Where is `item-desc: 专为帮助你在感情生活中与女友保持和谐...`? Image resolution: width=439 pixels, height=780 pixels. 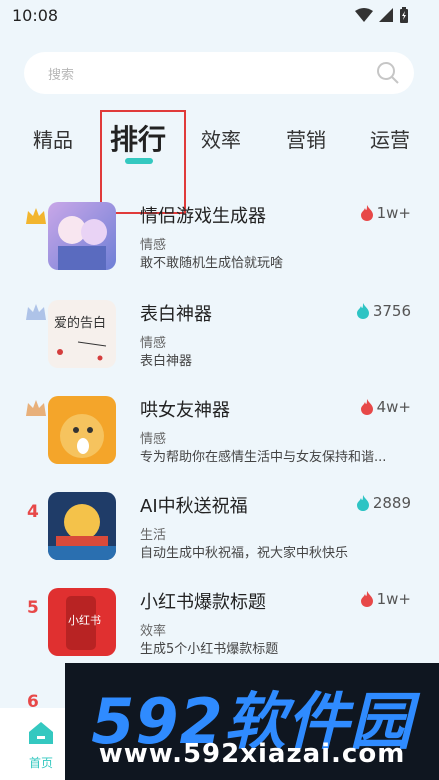
item-desc: 专为帮助你在感情生活中与女友保持和谐... is located at coordinates (263, 457).